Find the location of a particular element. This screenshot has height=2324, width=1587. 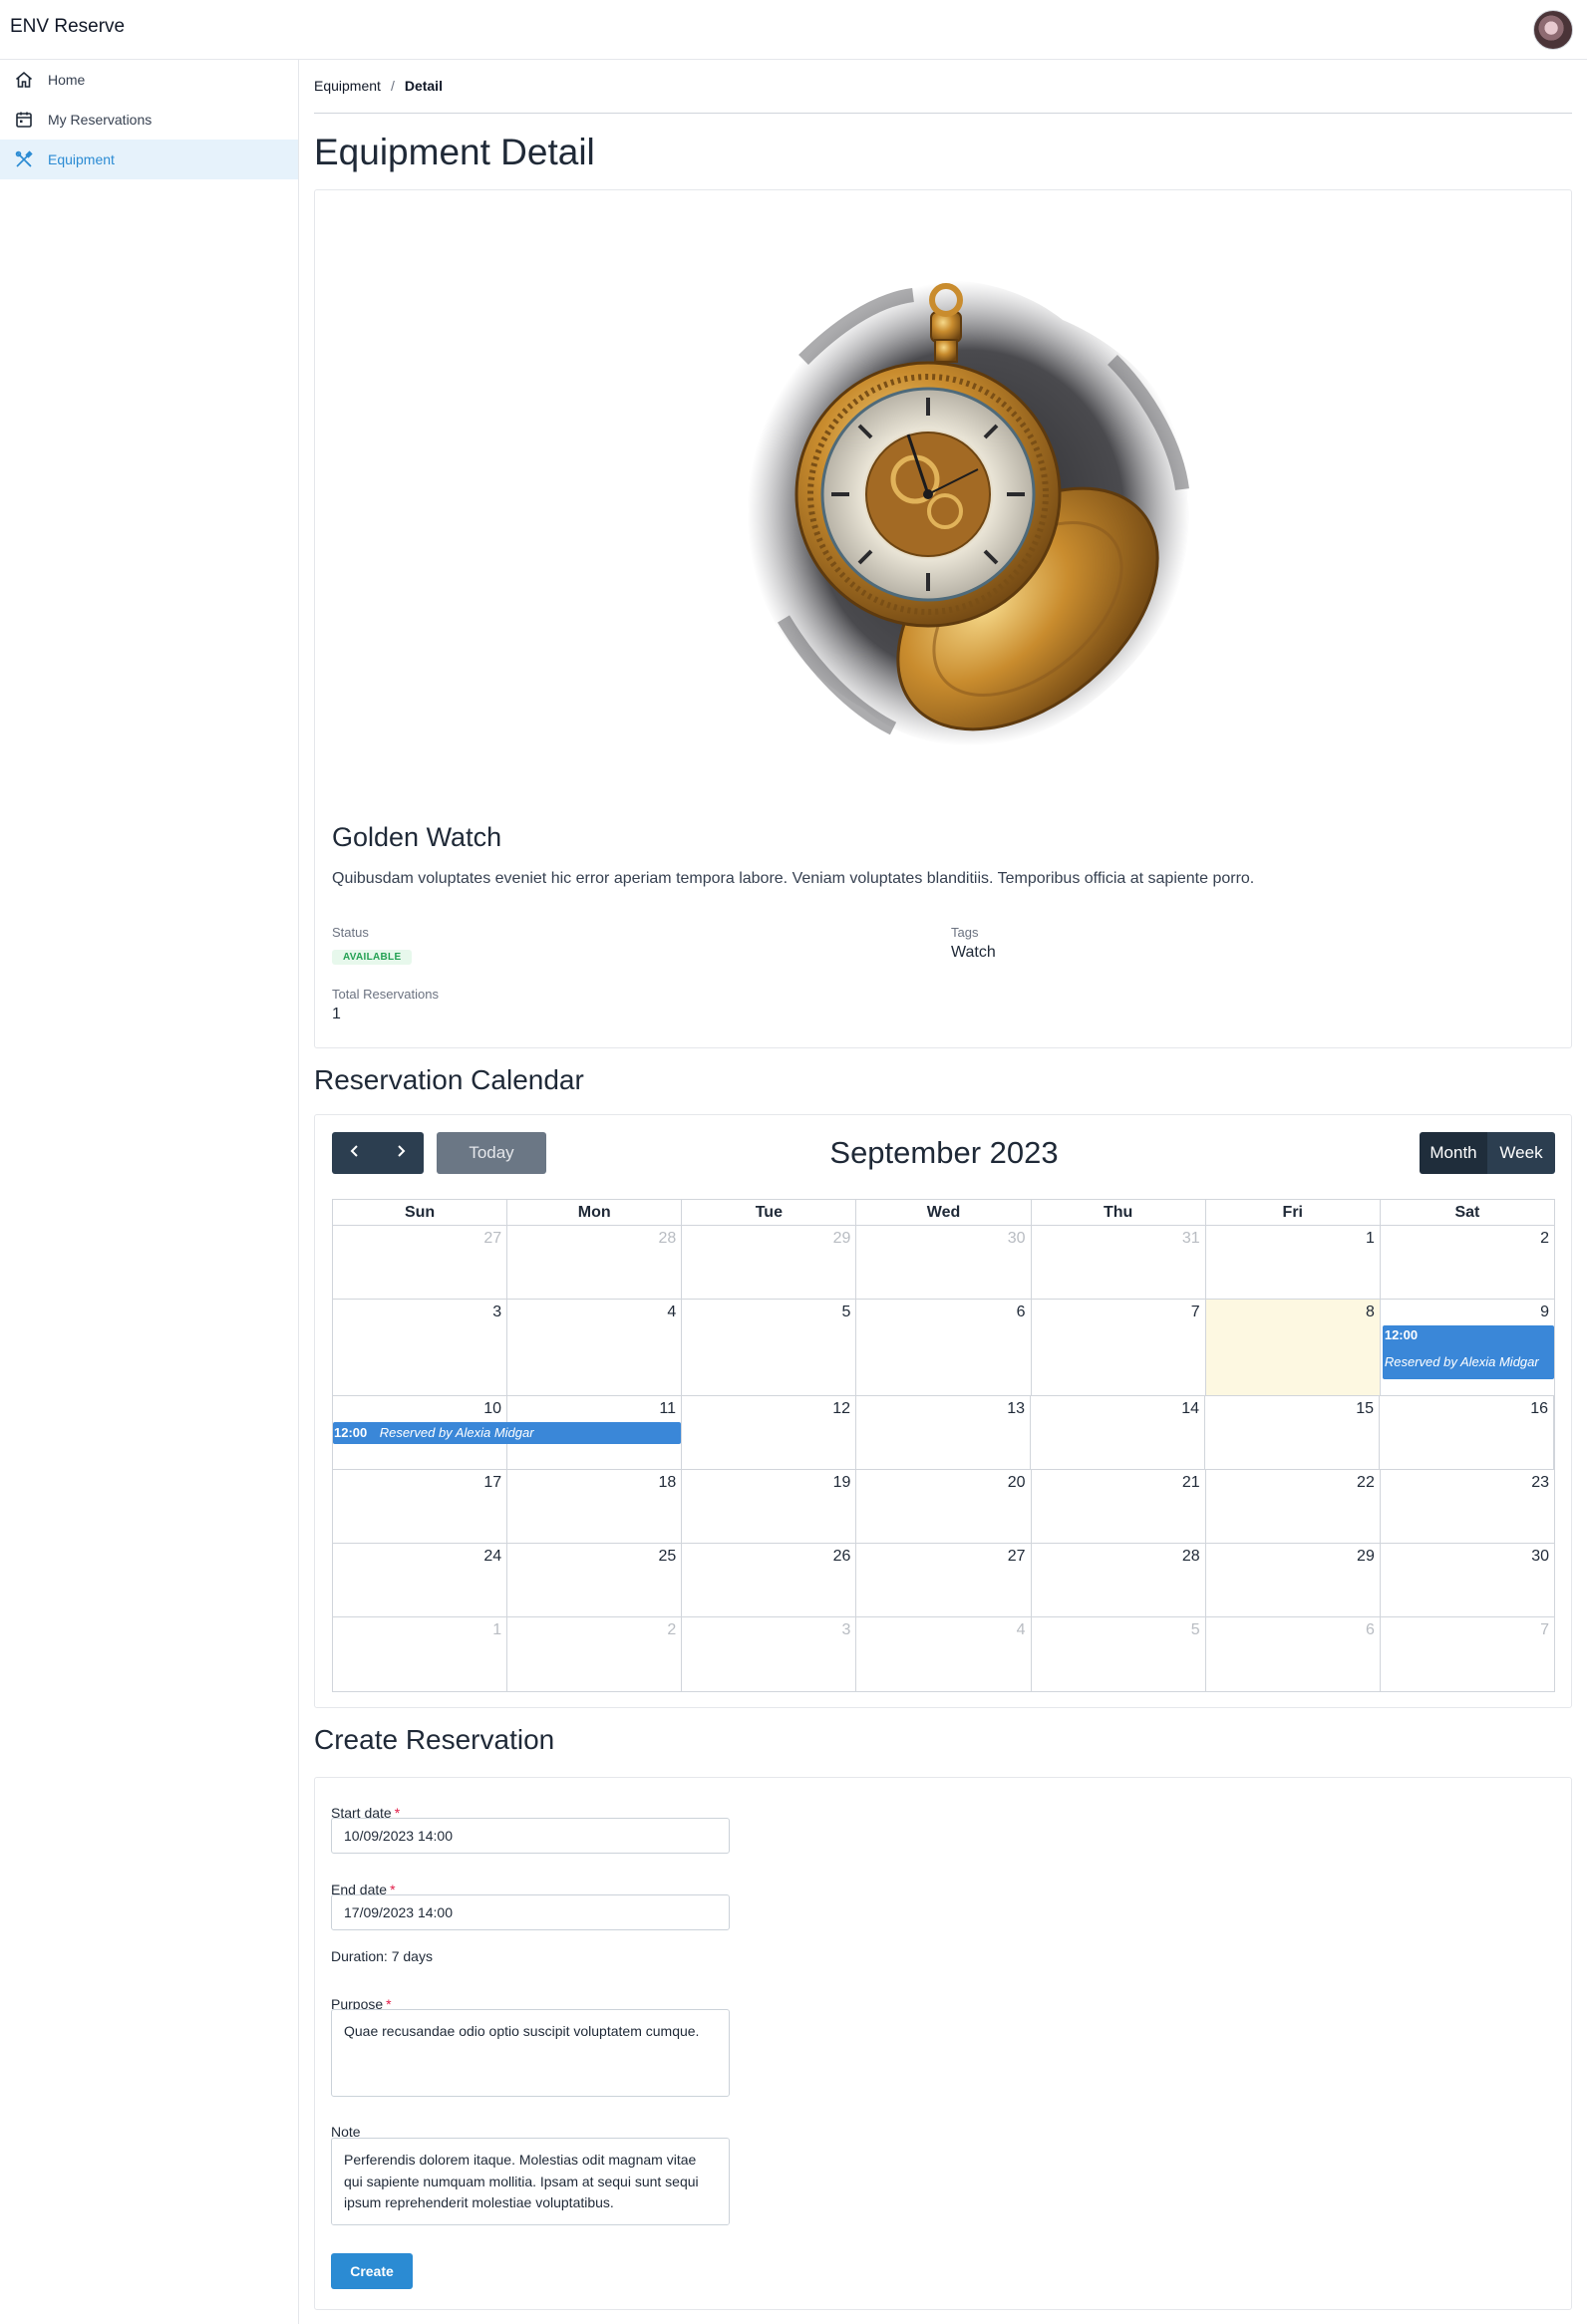

calendar-day: 24 is located at coordinates (420, 1580).